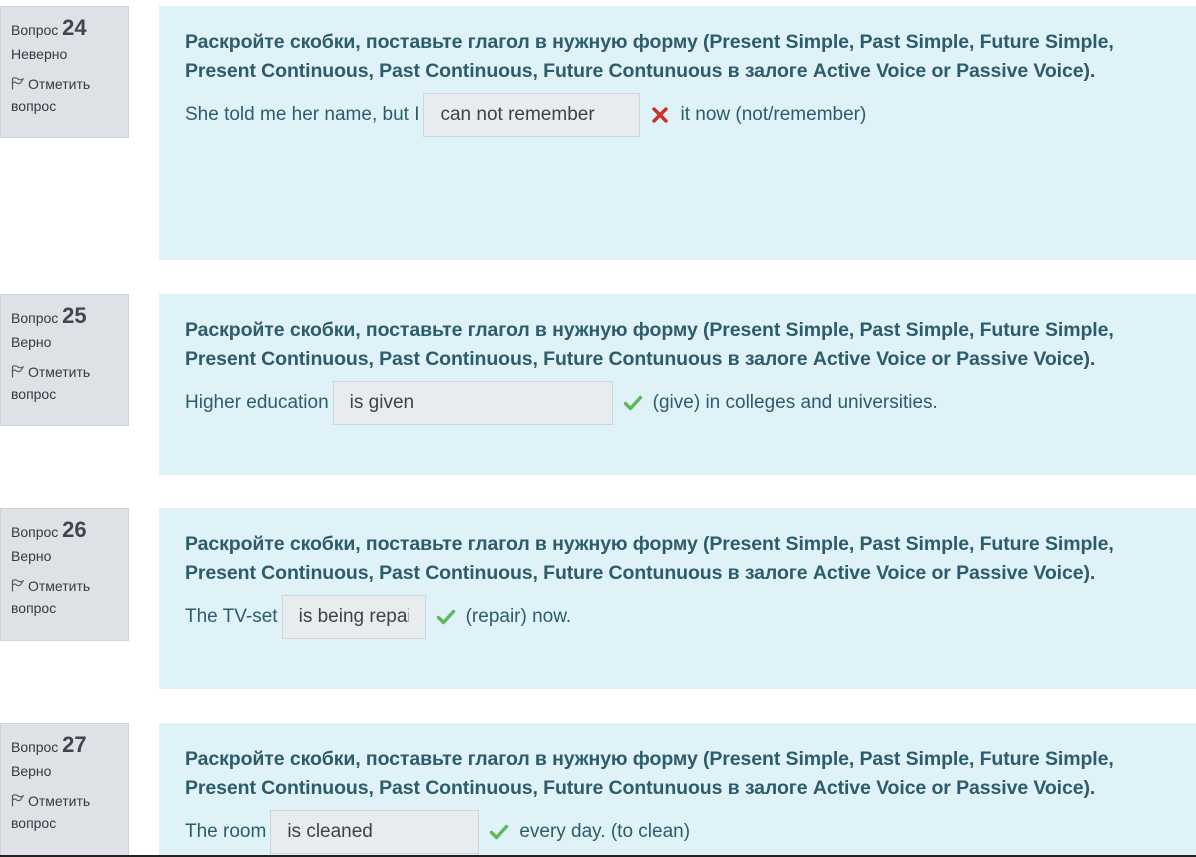 This screenshot has width=1196, height=857. Describe the element at coordinates (773, 114) in the screenshot. I see `sentence-after: it now (not/remember)` at that location.